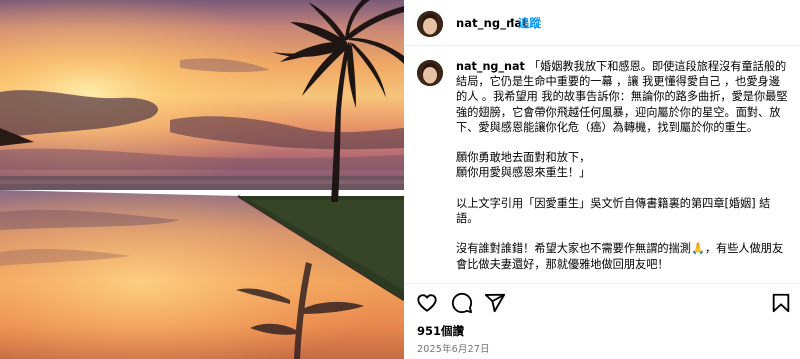 The width and height of the screenshot is (800, 359). Describe the element at coordinates (462, 303) in the screenshot. I see `comment-bubble-icon` at that location.